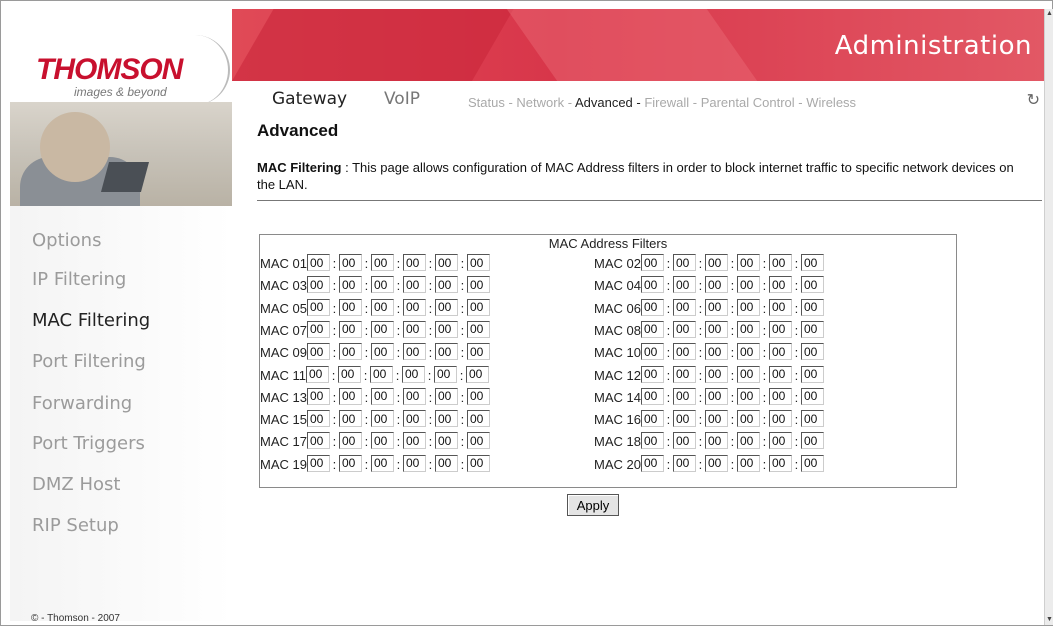  What do you see at coordinates (540, 102) in the screenshot?
I see `subnav-network: Network` at bounding box center [540, 102].